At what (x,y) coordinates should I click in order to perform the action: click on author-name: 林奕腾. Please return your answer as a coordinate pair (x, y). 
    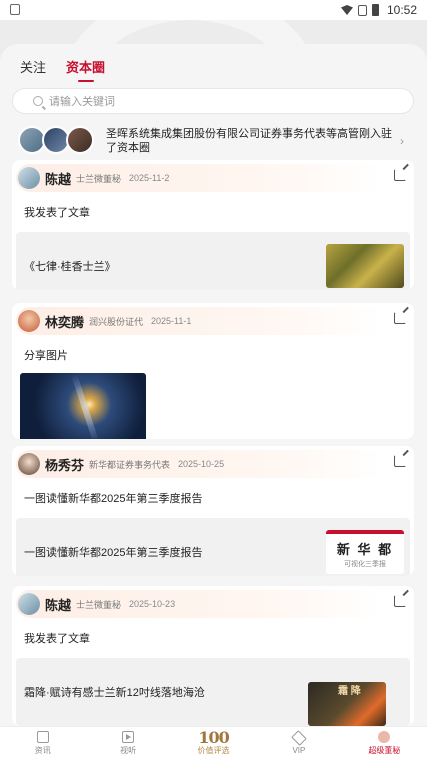
    Looking at the image, I should click on (64, 321).